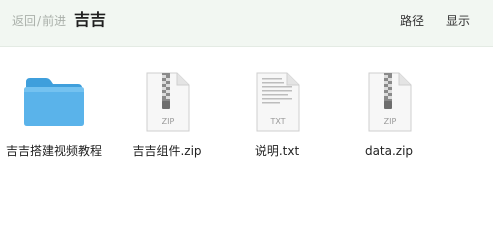 The height and width of the screenshot is (240, 493). What do you see at coordinates (53, 151) in the screenshot?
I see `file-name: 吉吉搭建视频教程` at bounding box center [53, 151].